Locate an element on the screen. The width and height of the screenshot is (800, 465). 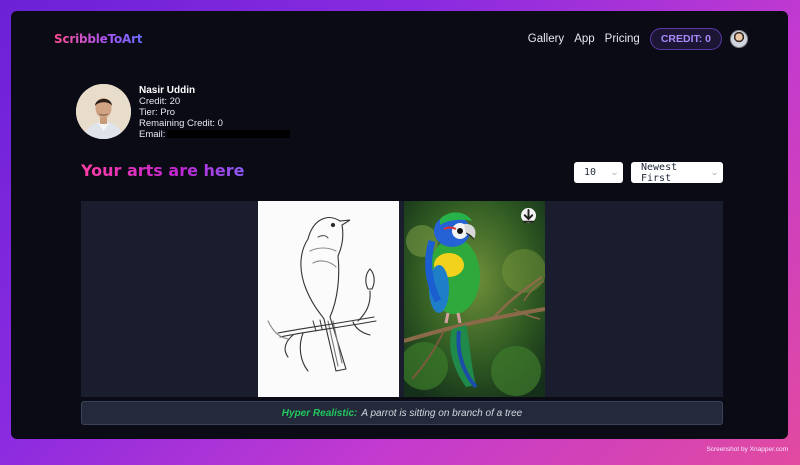
profile-email-row: Email: is located at coordinates (249, 134).